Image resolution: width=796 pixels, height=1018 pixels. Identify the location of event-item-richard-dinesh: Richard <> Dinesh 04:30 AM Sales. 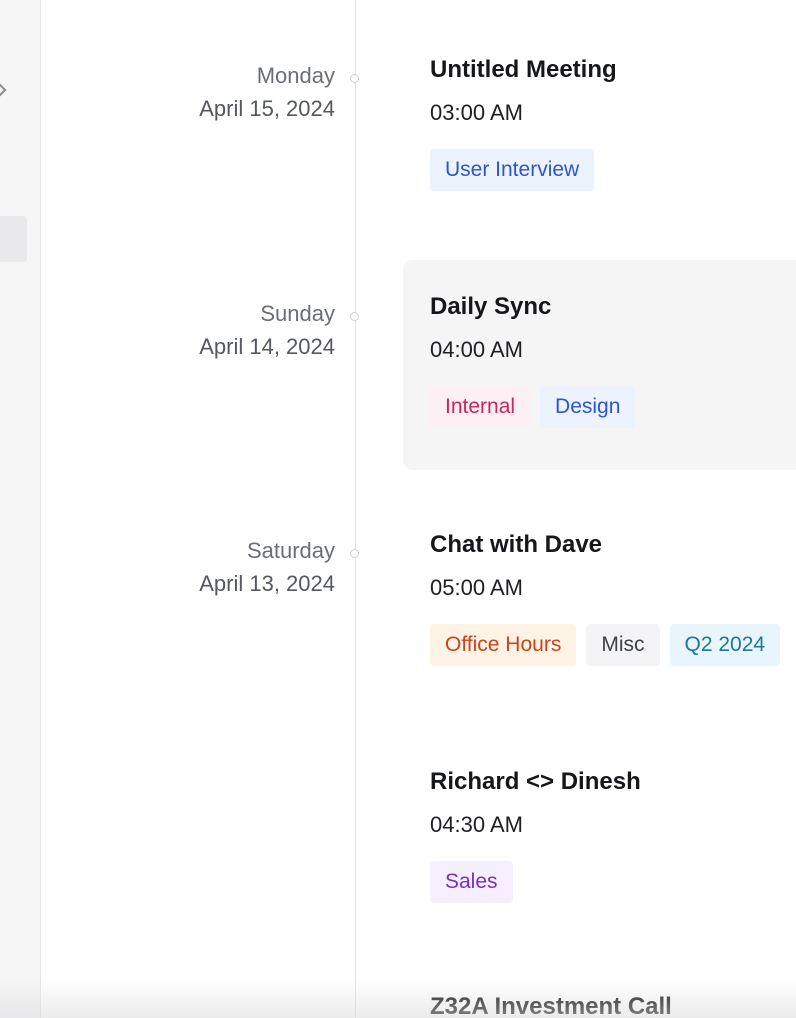
(613, 835).